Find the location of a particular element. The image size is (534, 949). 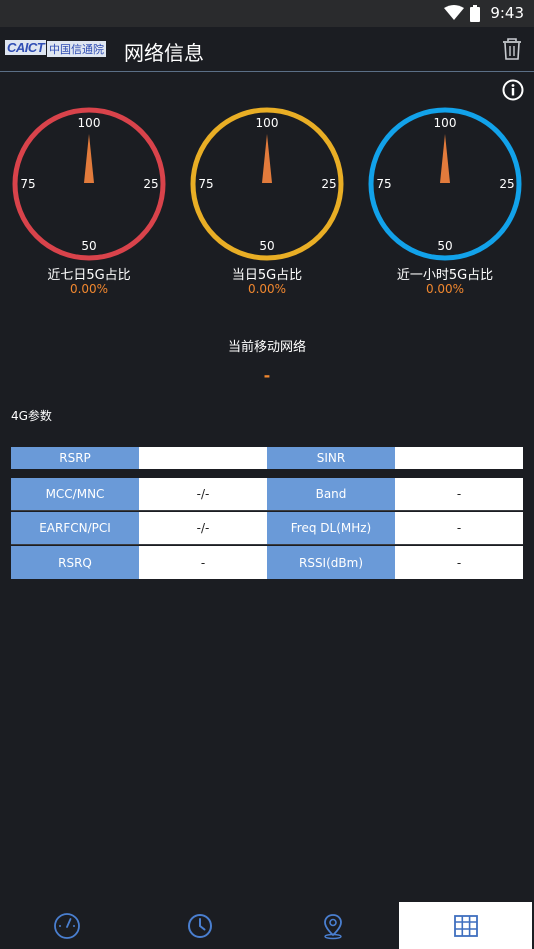

gauge-value-1hour: 0.00% is located at coordinates (445, 289).